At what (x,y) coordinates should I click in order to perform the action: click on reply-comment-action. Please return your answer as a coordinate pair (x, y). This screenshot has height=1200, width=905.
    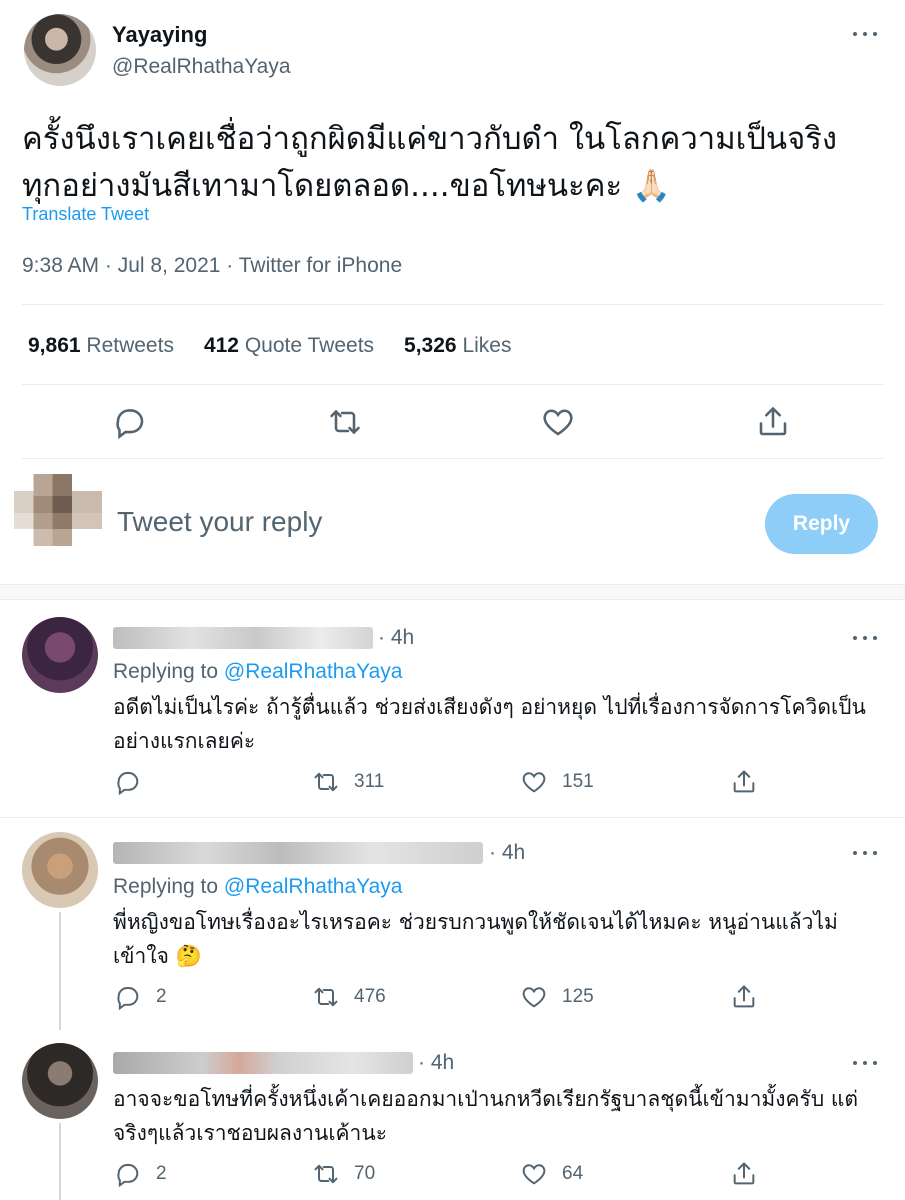
    Looking at the image, I should click on (135, 782).